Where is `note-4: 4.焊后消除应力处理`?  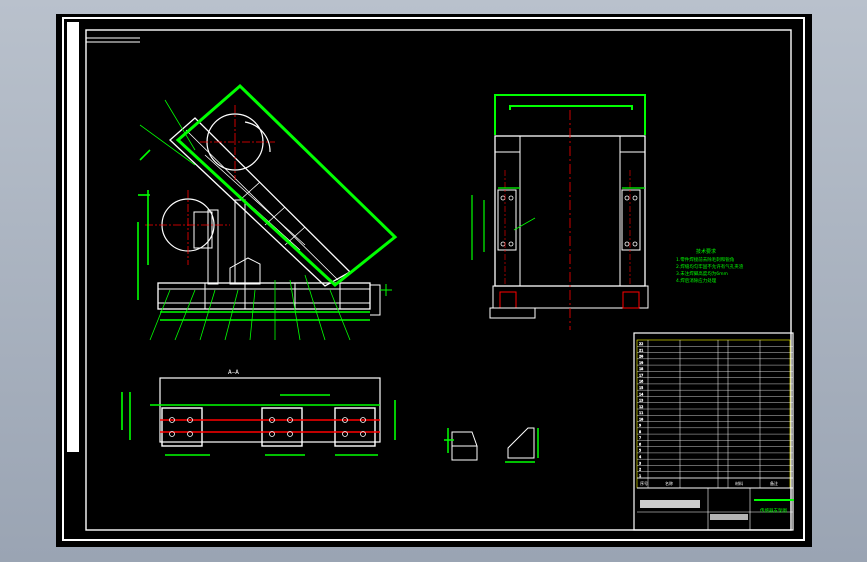 note-4: 4.焊后消除应力处理 is located at coordinates (696, 280).